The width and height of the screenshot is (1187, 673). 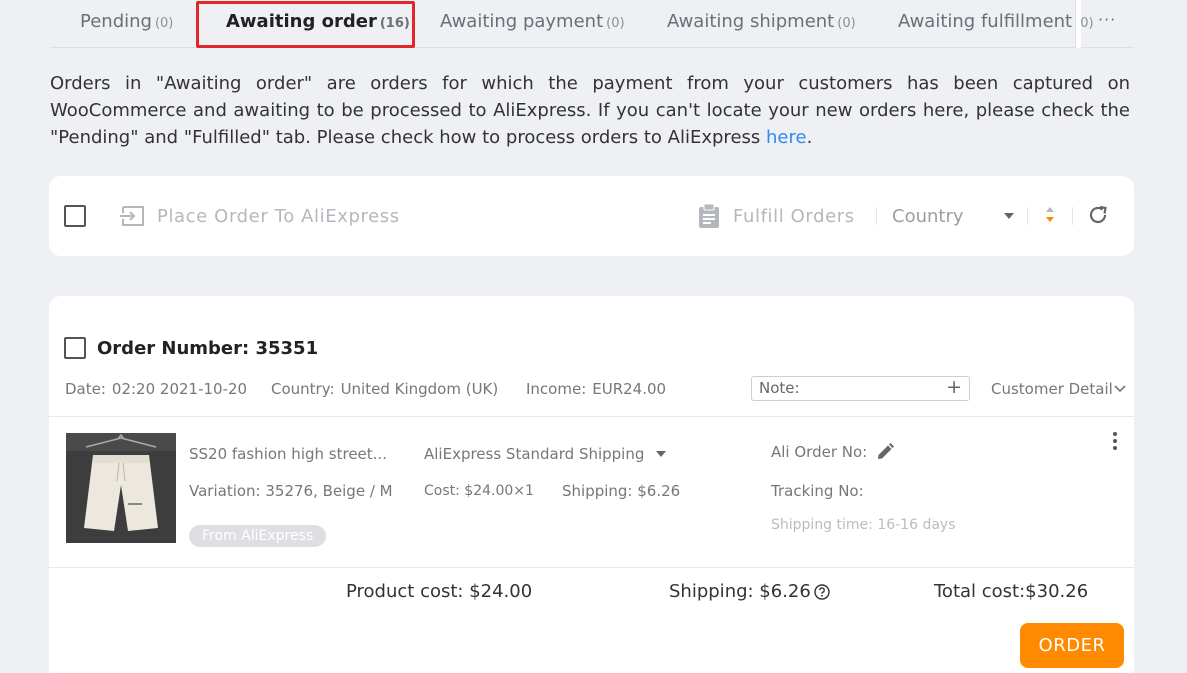 What do you see at coordinates (522, 21) in the screenshot?
I see `tab-label: Awaiting payment` at bounding box center [522, 21].